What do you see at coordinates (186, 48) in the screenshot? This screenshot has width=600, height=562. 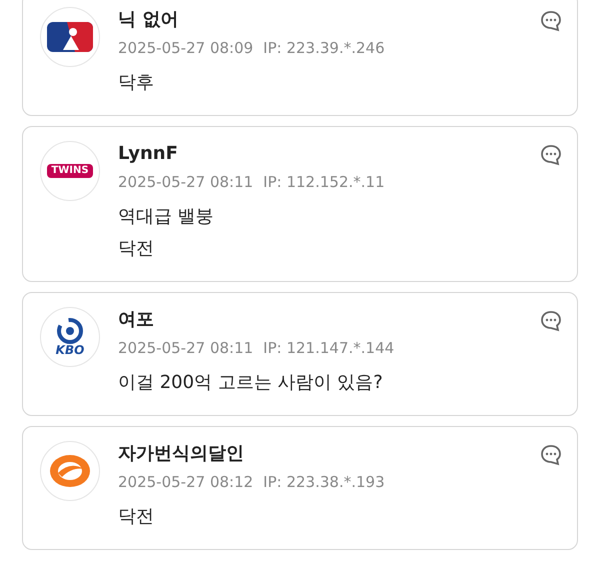 I see `comment-date: 2025-05-27 08:09` at bounding box center [186, 48].